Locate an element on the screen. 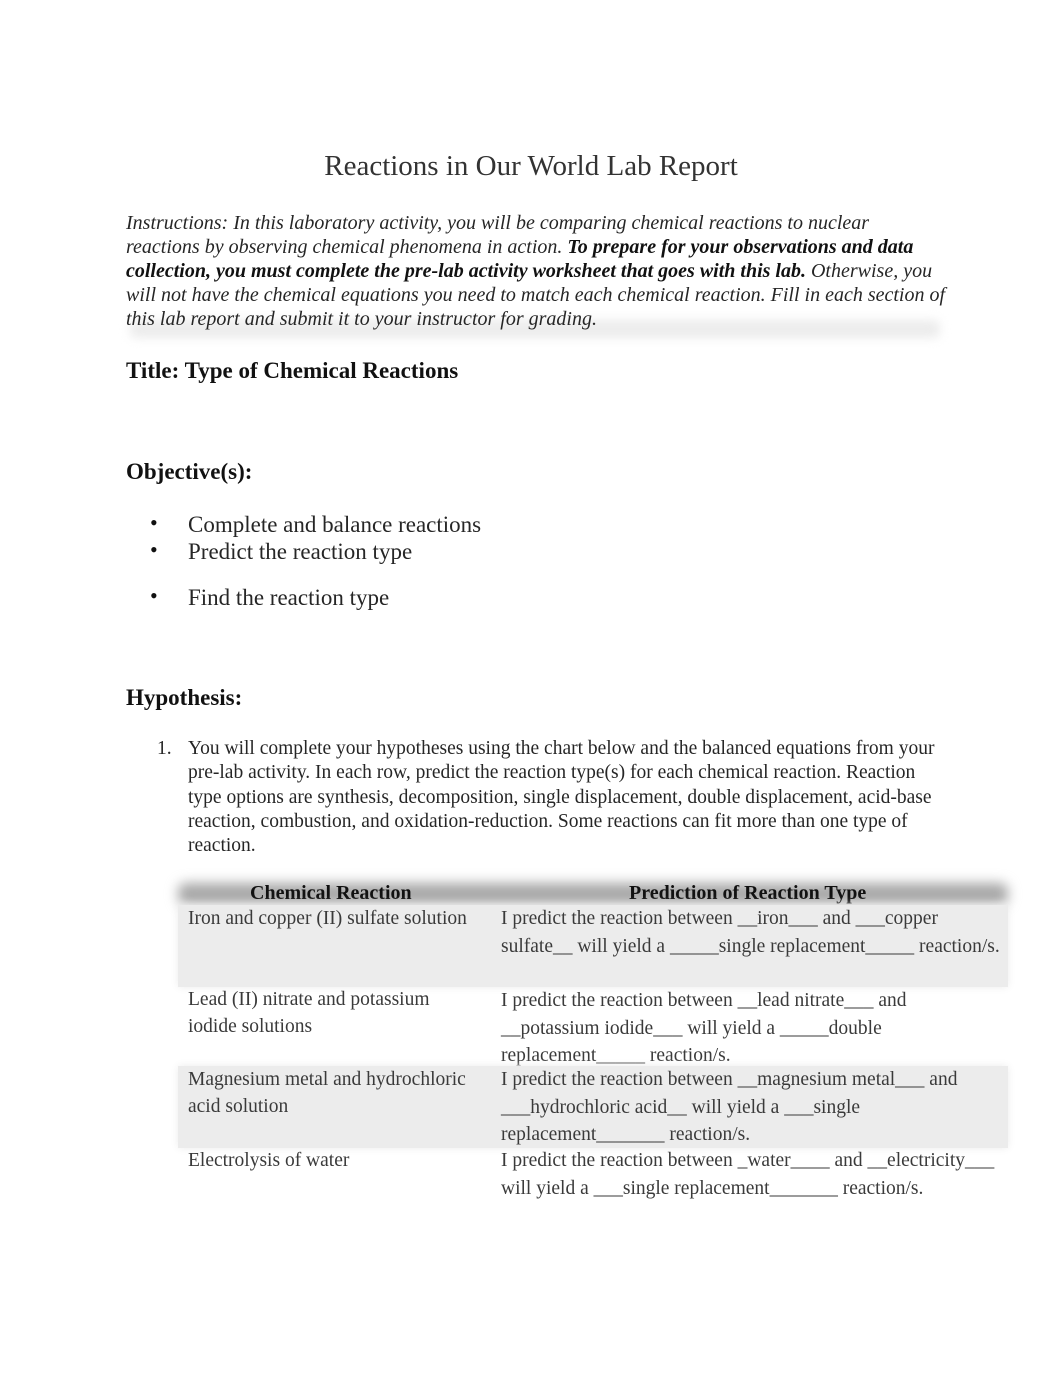 This screenshot has height=1377, width=1062. reaction-cell: Iron and copper (II) sulfate solution is located at coordinates (327, 918).